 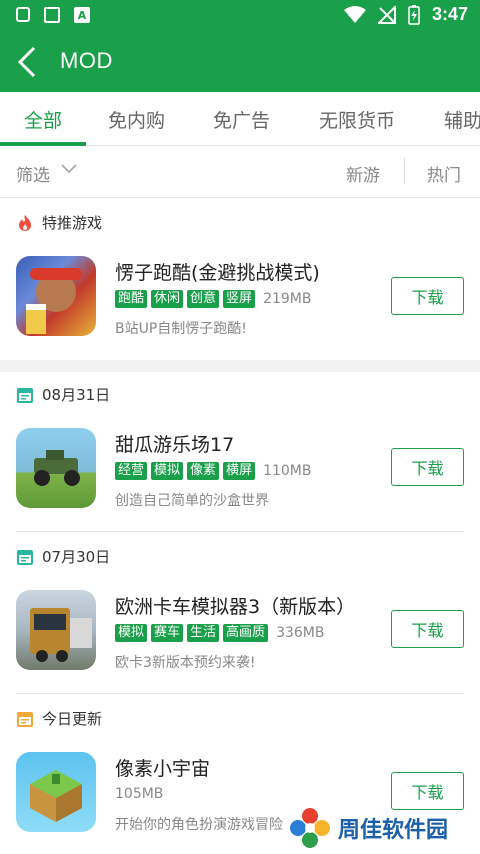 What do you see at coordinates (82, 15) in the screenshot?
I see `app-notification-icon: A` at bounding box center [82, 15].